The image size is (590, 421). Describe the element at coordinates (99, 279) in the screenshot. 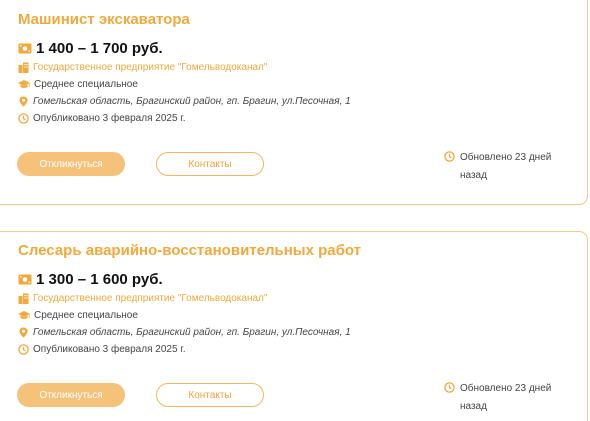

I see `salary: 1 300 – 1 600 руб.` at that location.